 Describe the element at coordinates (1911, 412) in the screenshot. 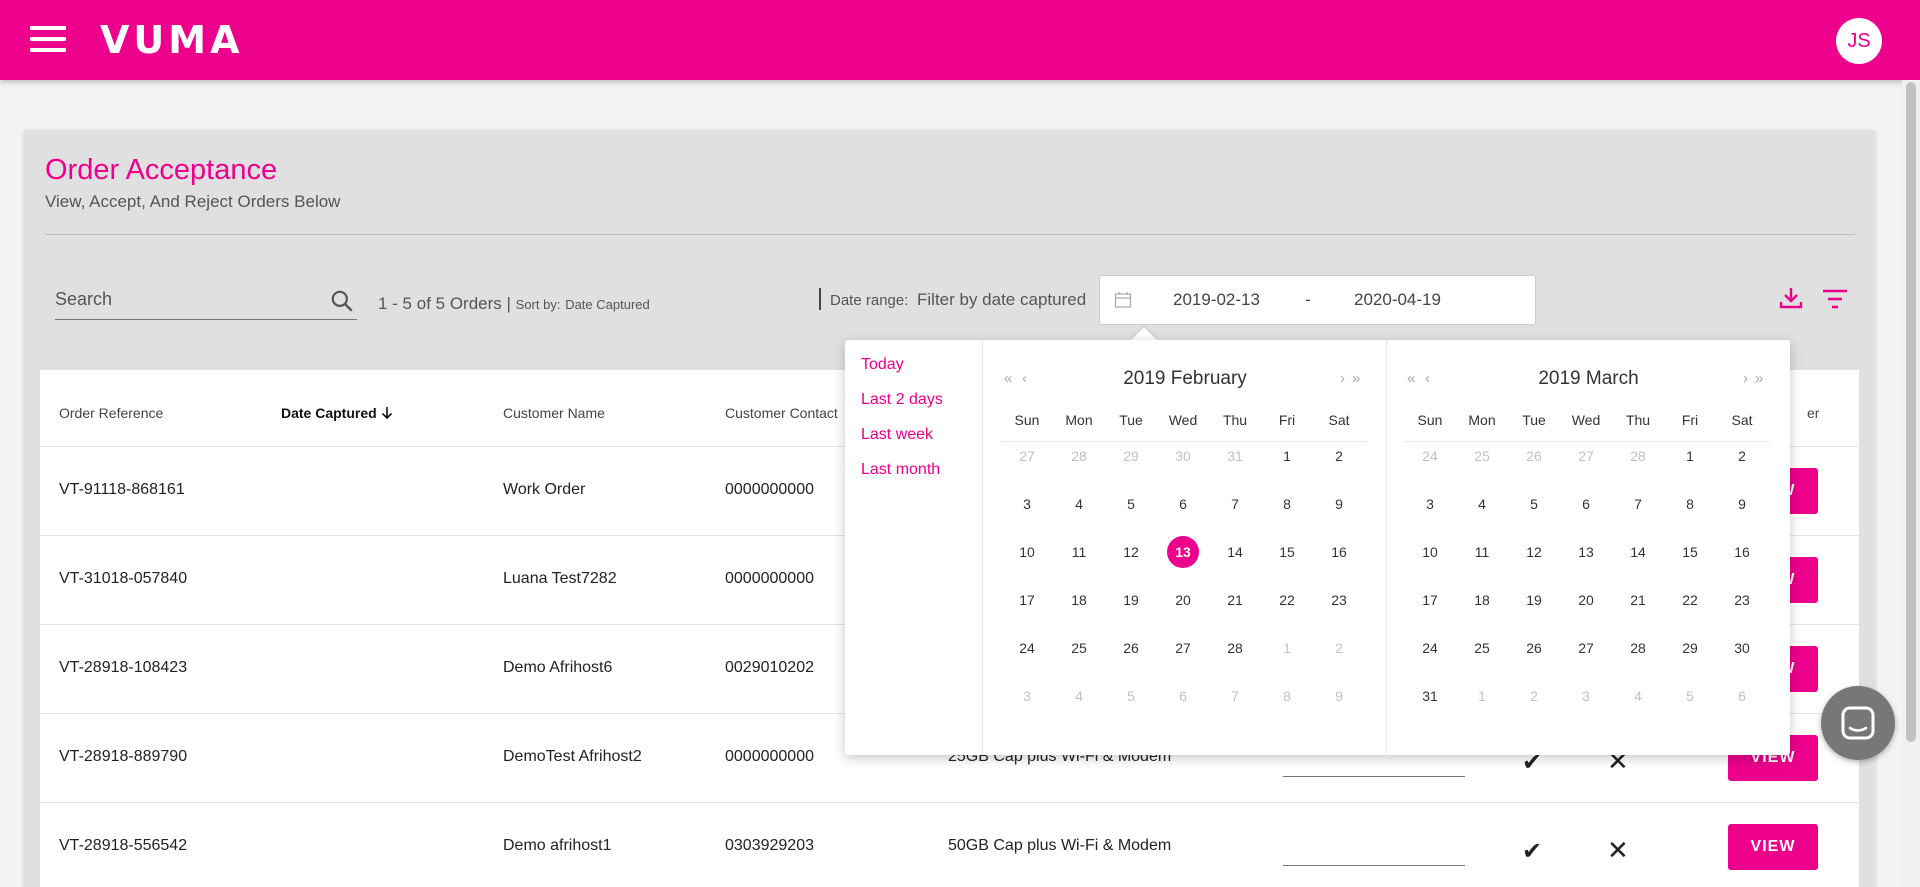

I see `scrollbar-thumb` at that location.